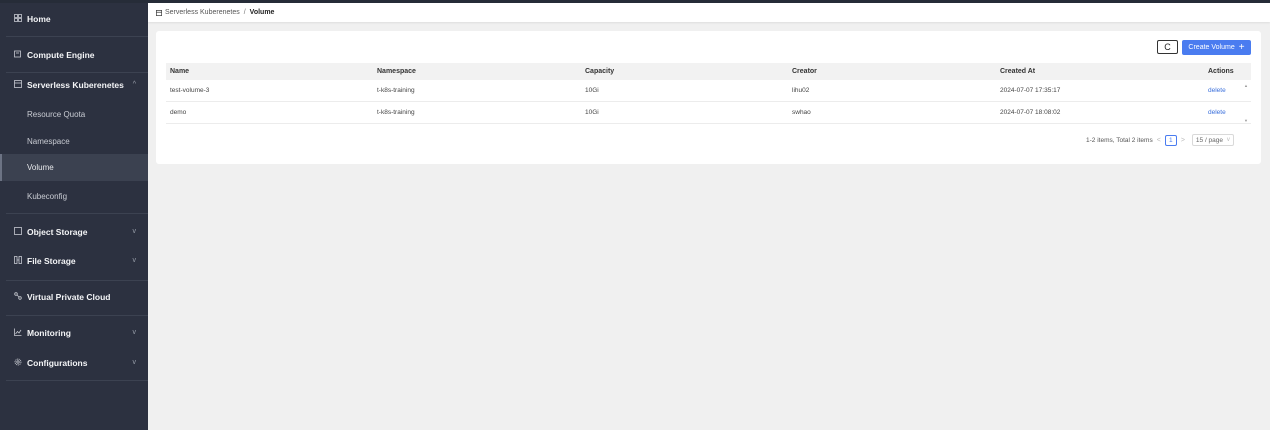 This screenshot has width=1274, height=430. I want to click on page-size-select: 15 / page v, so click(1212, 140).